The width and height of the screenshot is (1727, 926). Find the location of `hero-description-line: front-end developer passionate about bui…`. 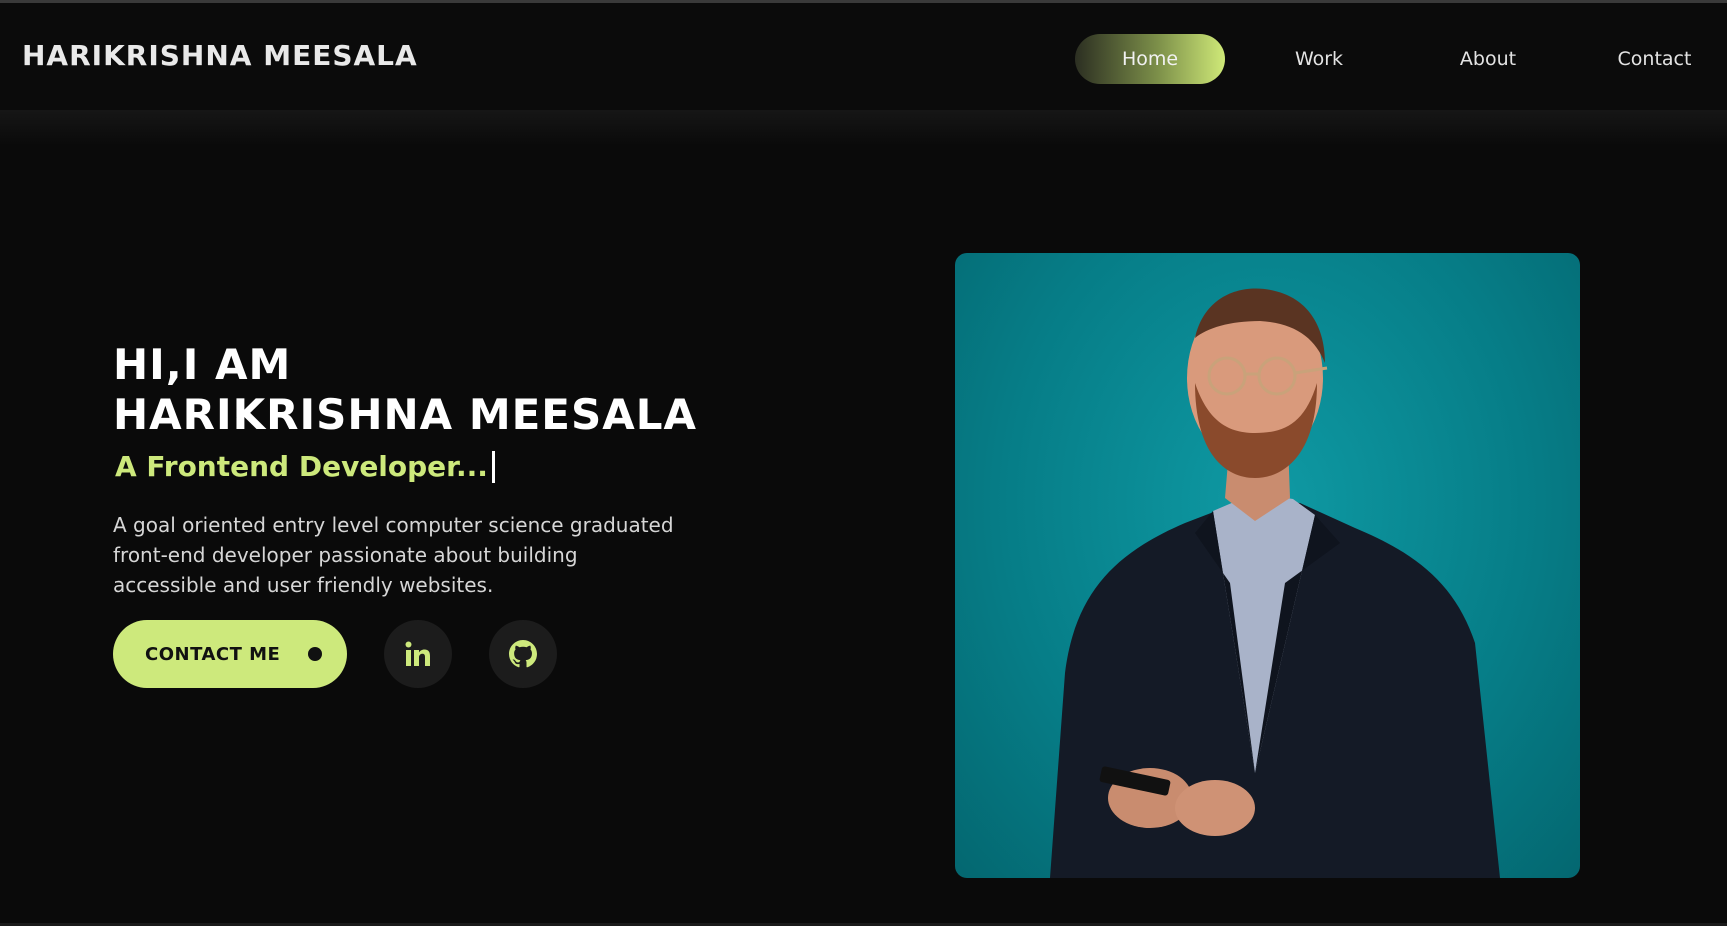

hero-description-line: front-end developer passionate about bui… is located at coordinates (345, 555).